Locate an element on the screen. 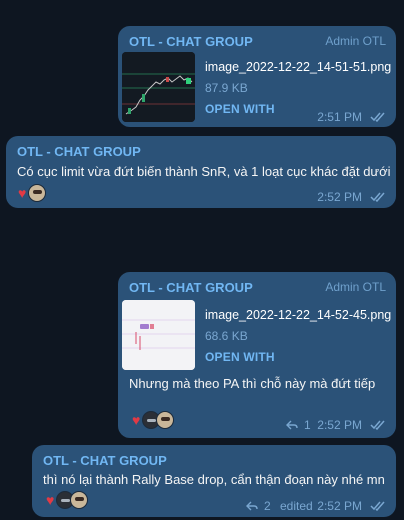 Image resolution: width=404 pixels, height=520 pixels. reply-count: 1 is located at coordinates (307, 425).